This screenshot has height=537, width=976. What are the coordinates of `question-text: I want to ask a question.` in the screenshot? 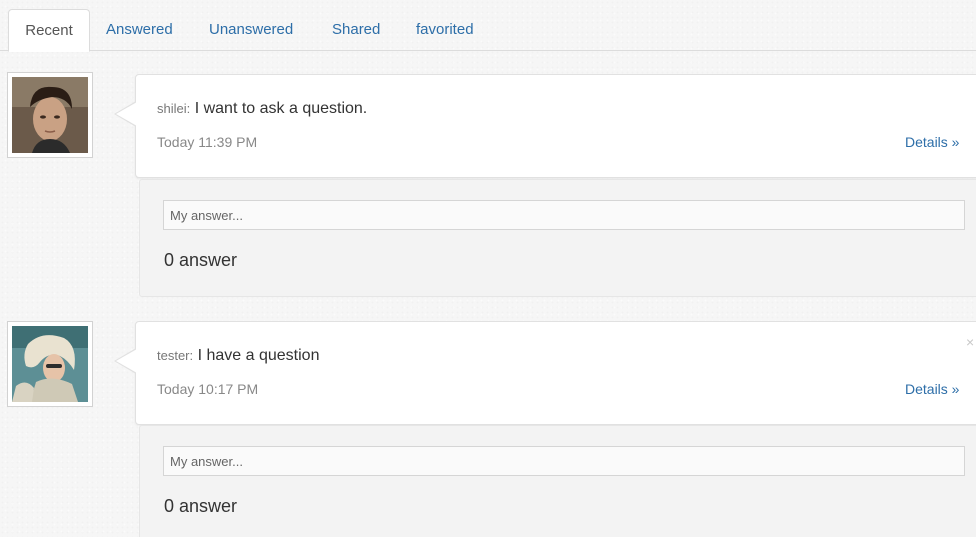 It's located at (281, 108).